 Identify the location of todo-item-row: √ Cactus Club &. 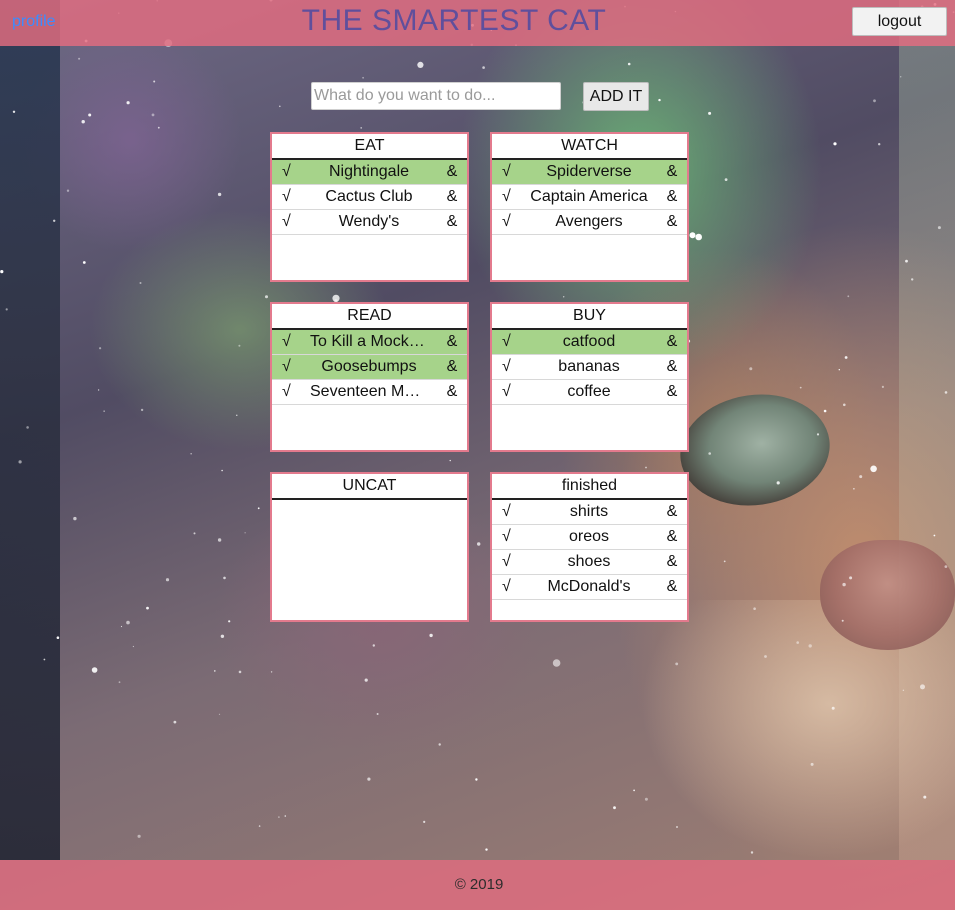
(369, 197).